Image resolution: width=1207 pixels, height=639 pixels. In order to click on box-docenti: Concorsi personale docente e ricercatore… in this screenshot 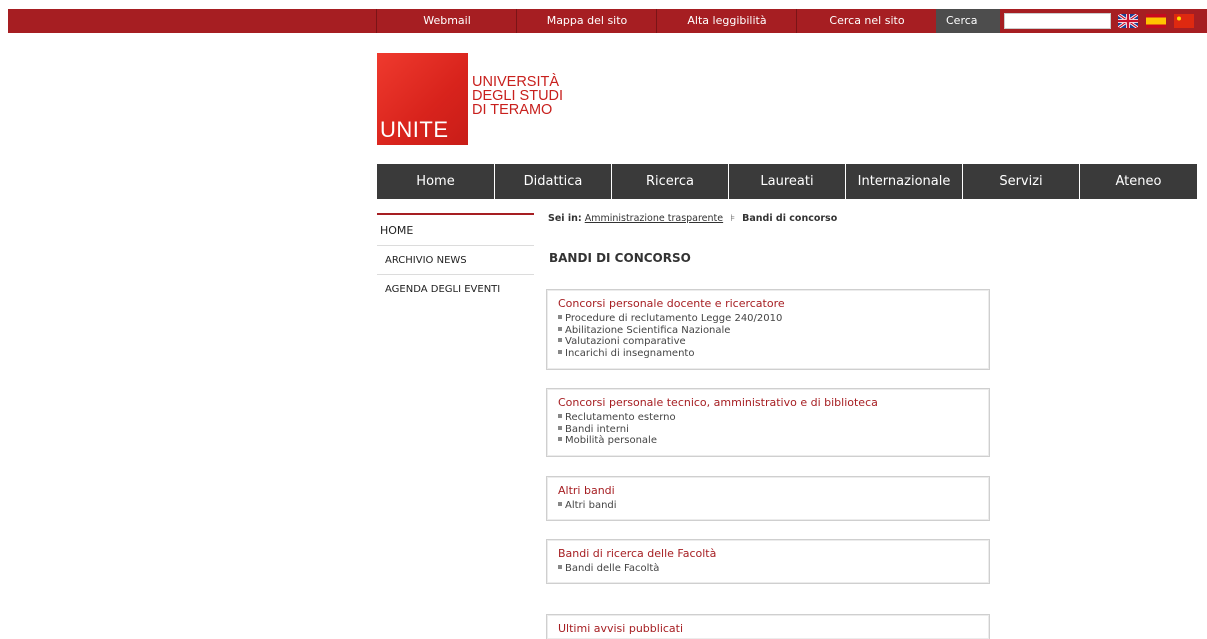, I will do `click(768, 329)`.